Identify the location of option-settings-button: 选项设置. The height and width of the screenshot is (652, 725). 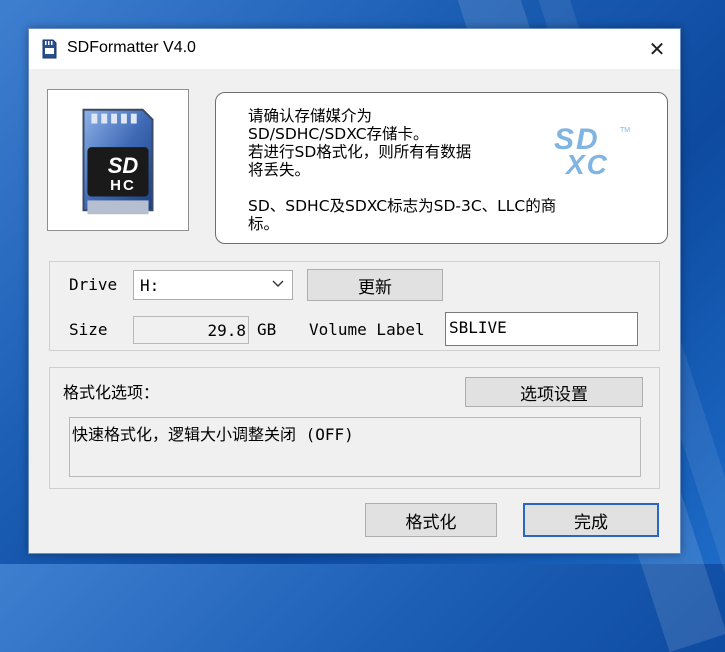
(554, 392).